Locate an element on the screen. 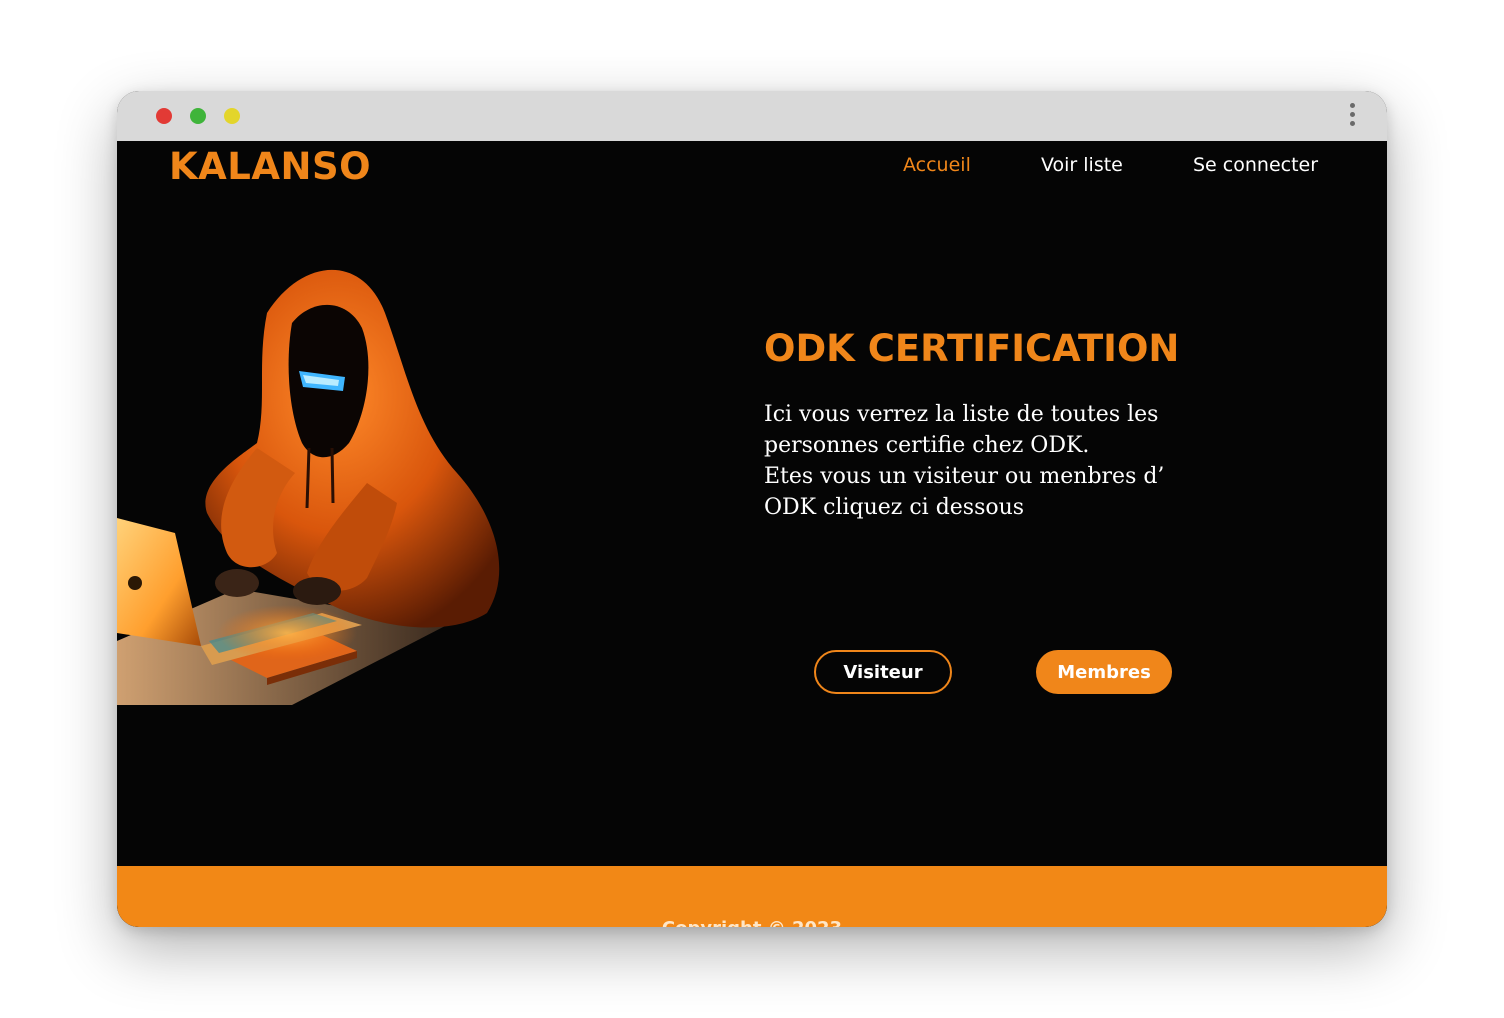  nav-link-se-connecter: Se connecter is located at coordinates (1255, 165).